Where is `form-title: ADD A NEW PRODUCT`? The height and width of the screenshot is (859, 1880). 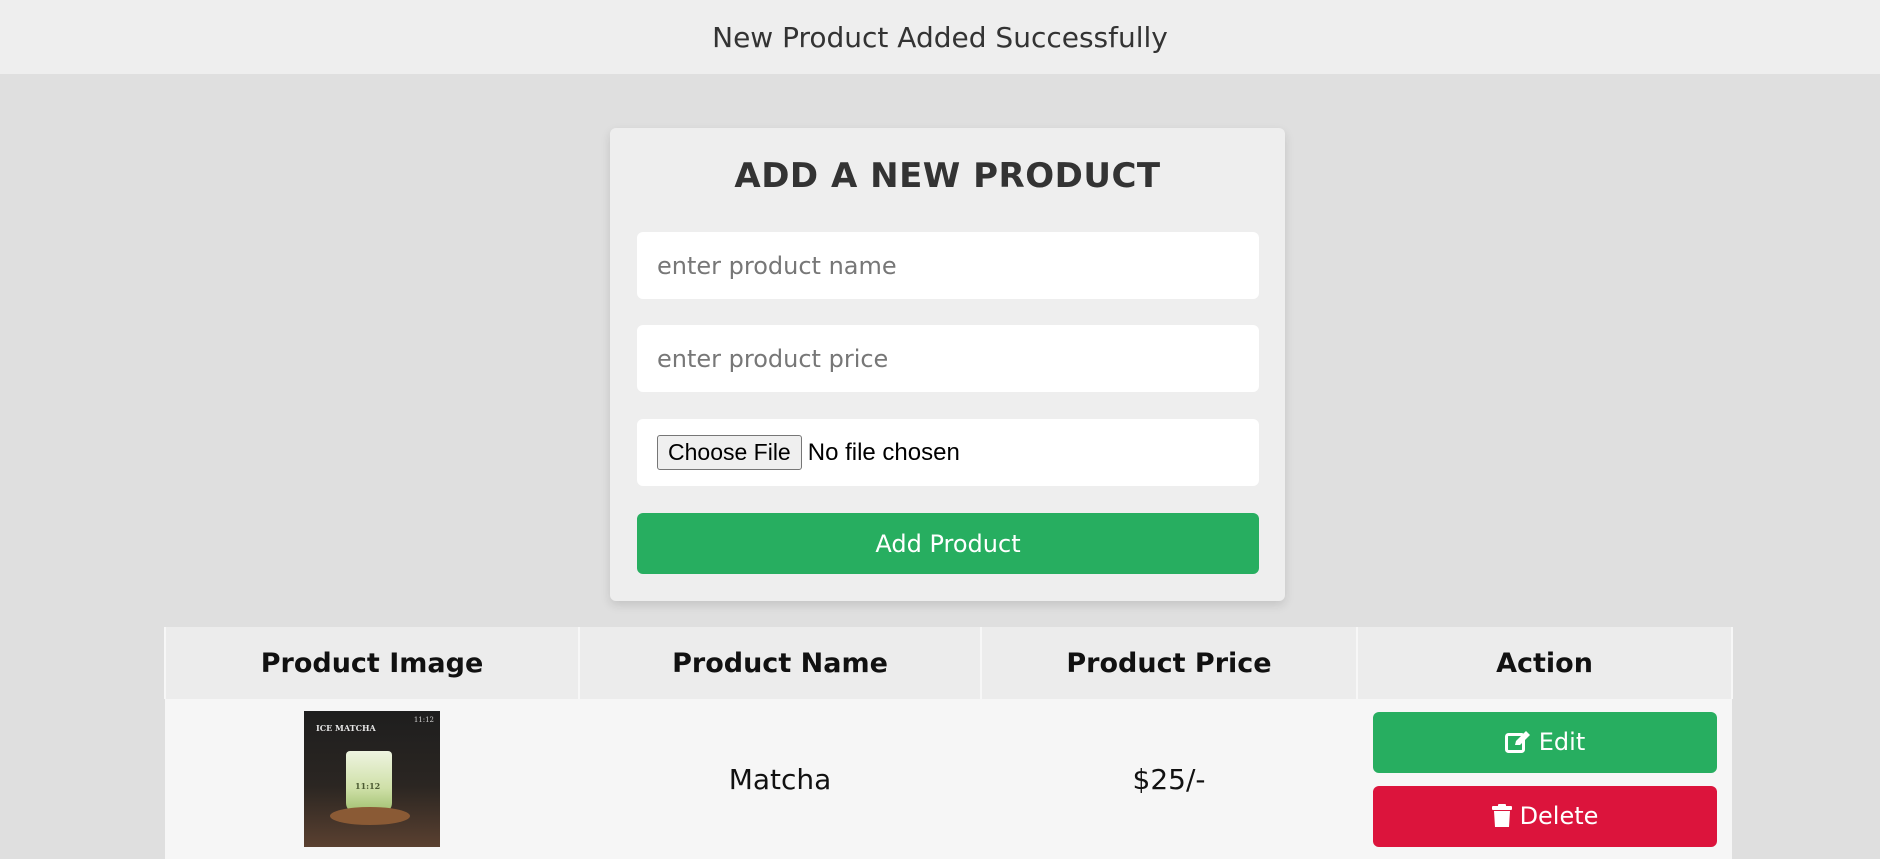 form-title: ADD A NEW PRODUCT is located at coordinates (947, 176).